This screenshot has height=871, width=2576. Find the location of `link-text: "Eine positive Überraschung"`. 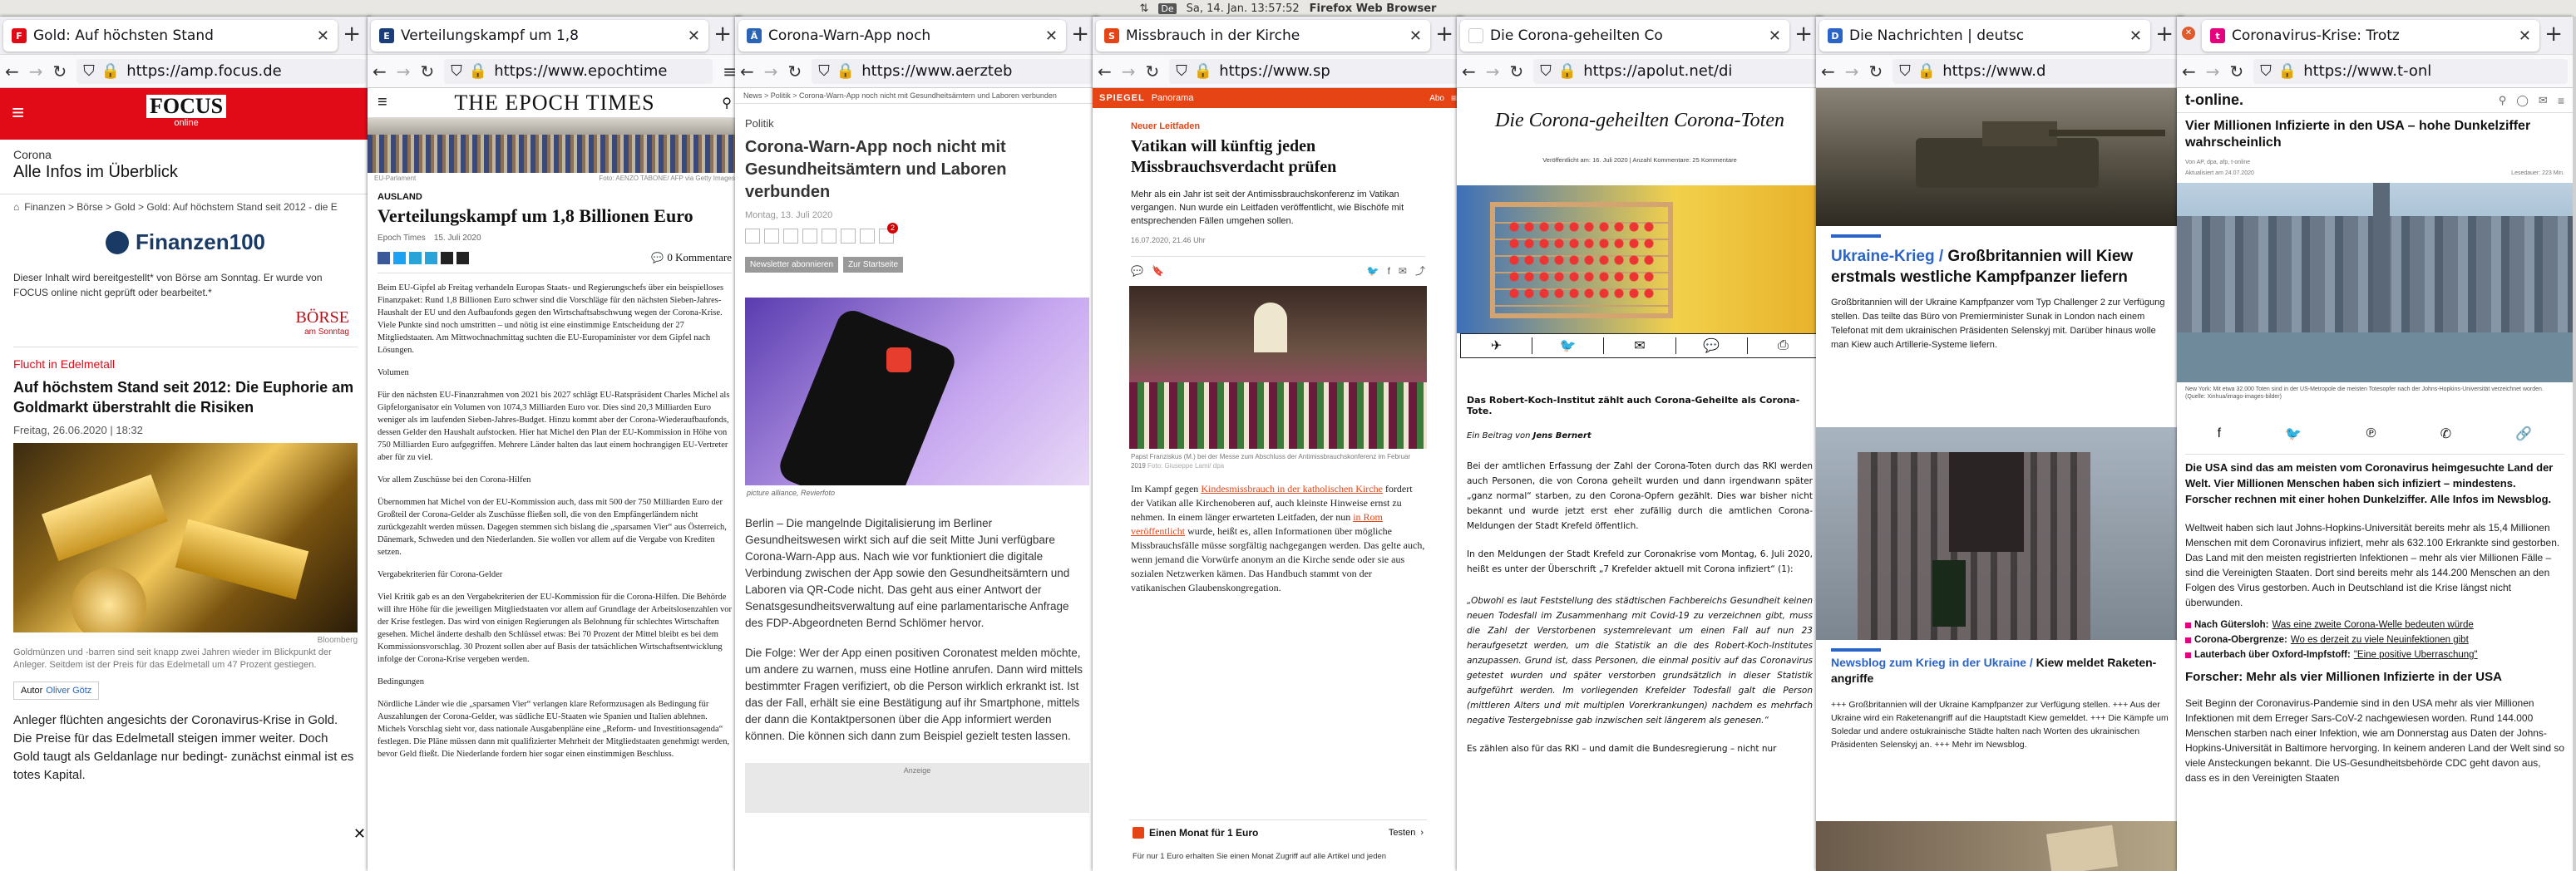

link-text: "Eine positive Überraschung" is located at coordinates (2416, 655).